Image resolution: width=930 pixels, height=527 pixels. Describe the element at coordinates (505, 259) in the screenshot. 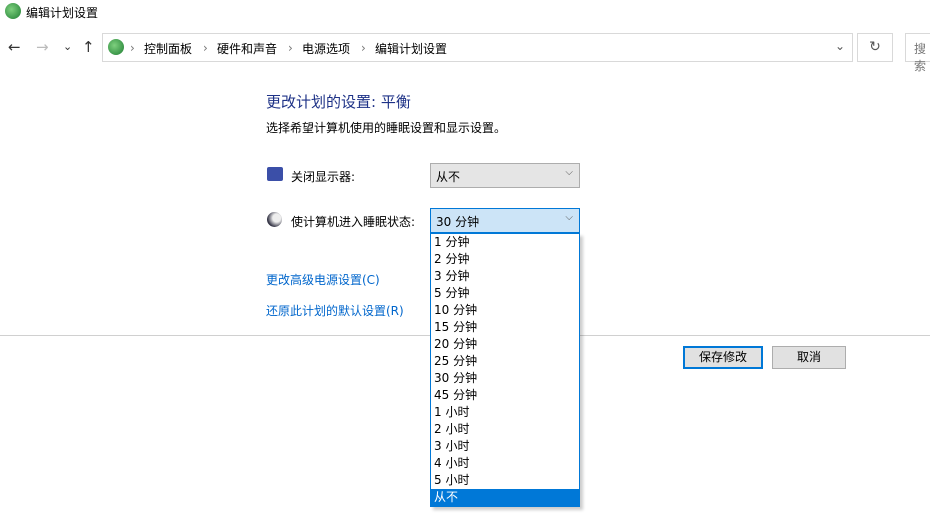

I see `sleep-option: 2 分钟` at that location.